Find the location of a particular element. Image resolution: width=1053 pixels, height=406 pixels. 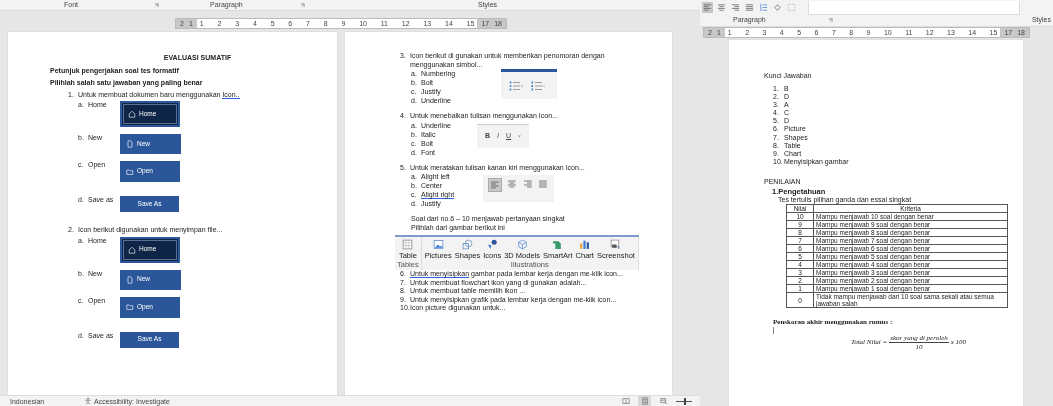

accessibility-icon is located at coordinates (88, 401).